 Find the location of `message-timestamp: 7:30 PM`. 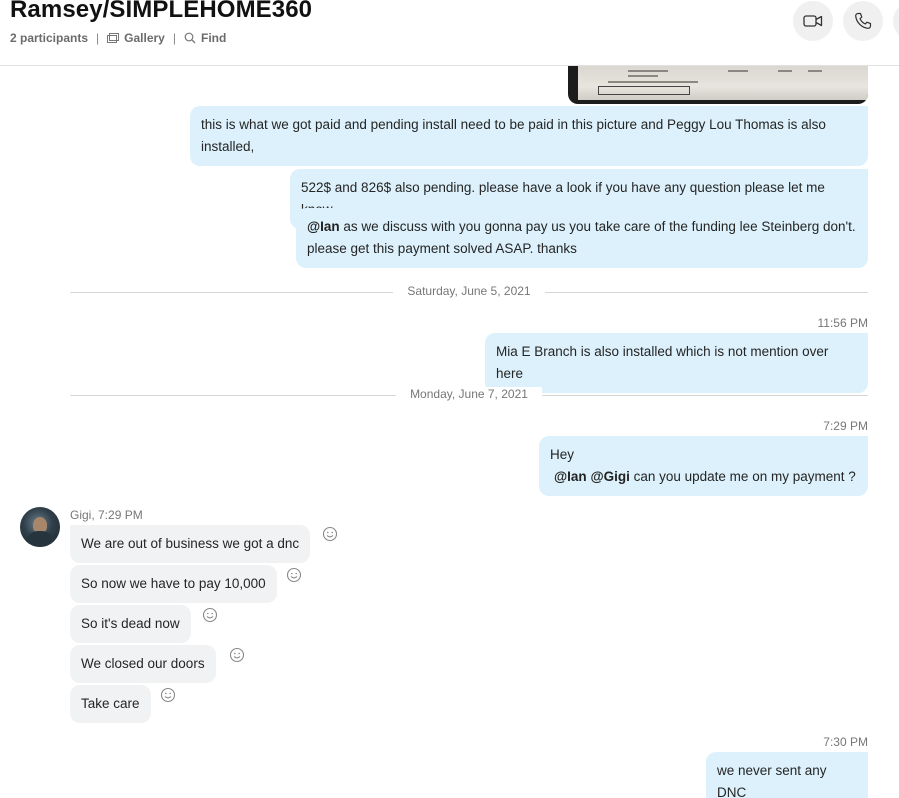

message-timestamp: 7:30 PM is located at coordinates (845, 742).